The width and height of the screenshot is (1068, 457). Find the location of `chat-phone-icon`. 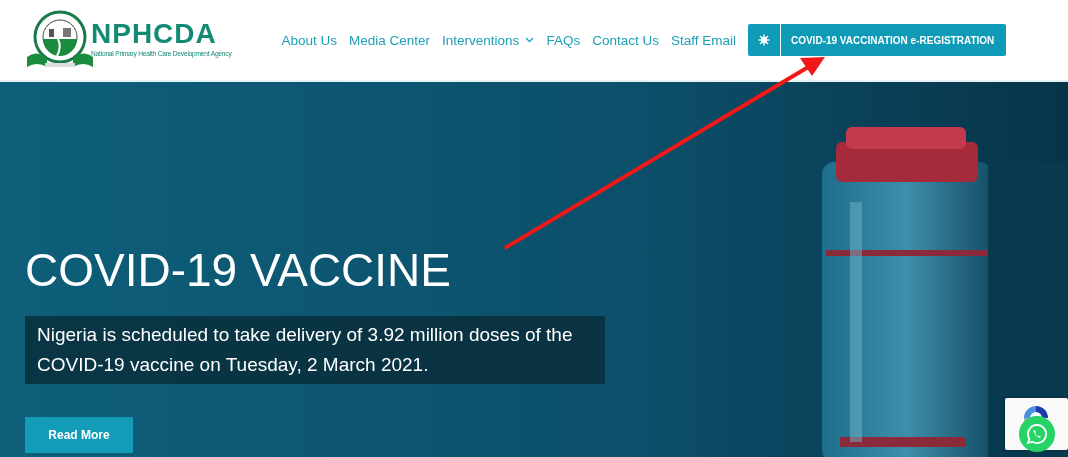

chat-phone-icon is located at coordinates (1037, 434).